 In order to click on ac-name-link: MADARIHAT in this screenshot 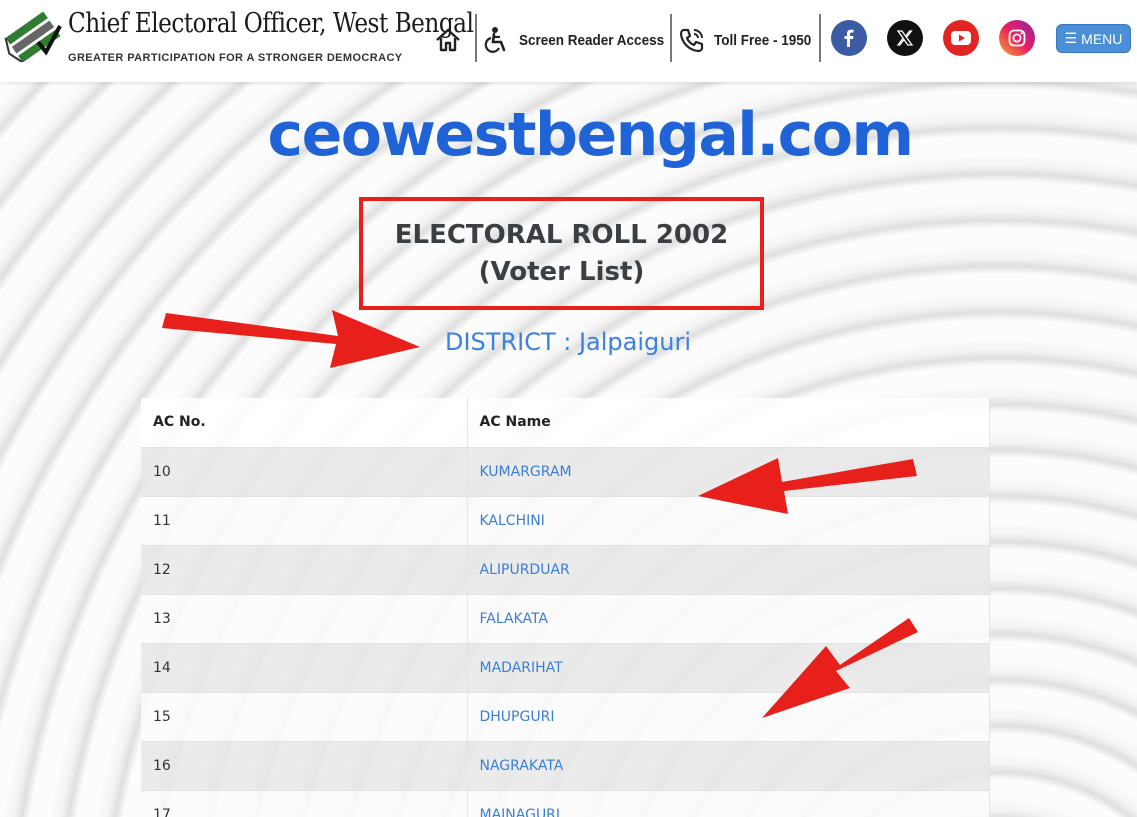, I will do `click(728, 667)`.